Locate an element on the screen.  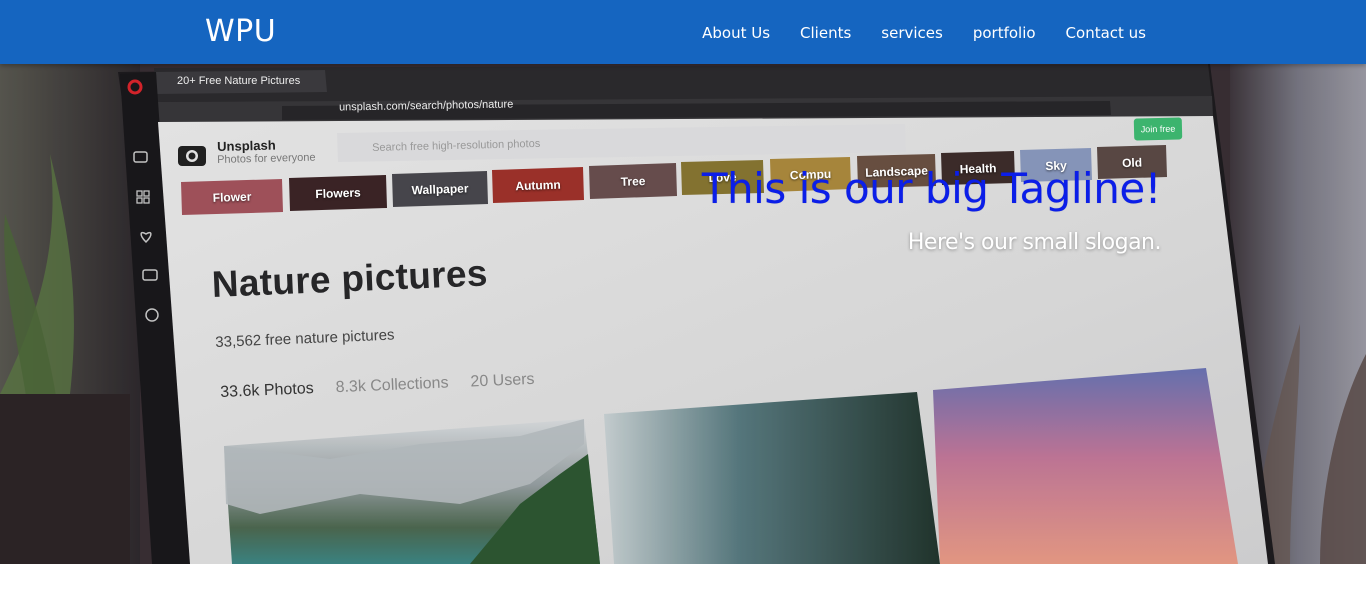
hero-tagline: This is our big Tagline! is located at coordinates (931, 188).